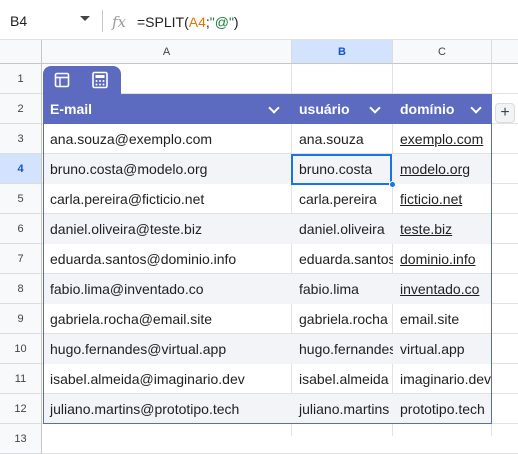 This screenshot has width=518, height=454. Describe the element at coordinates (50, 21) in the screenshot. I see `name-box: B4` at that location.